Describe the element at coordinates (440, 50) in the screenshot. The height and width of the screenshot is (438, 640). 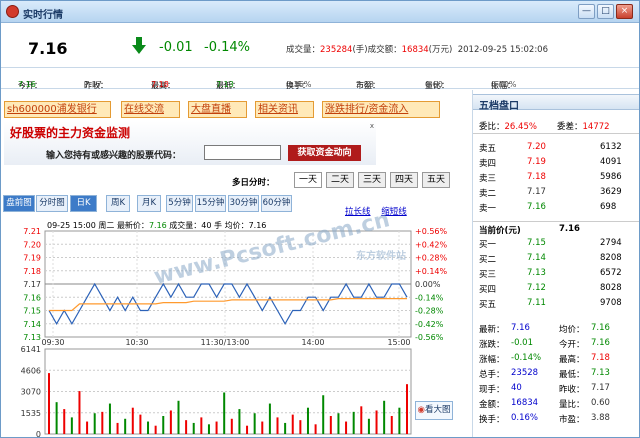
I see `amount-unit: (万元)` at that location.